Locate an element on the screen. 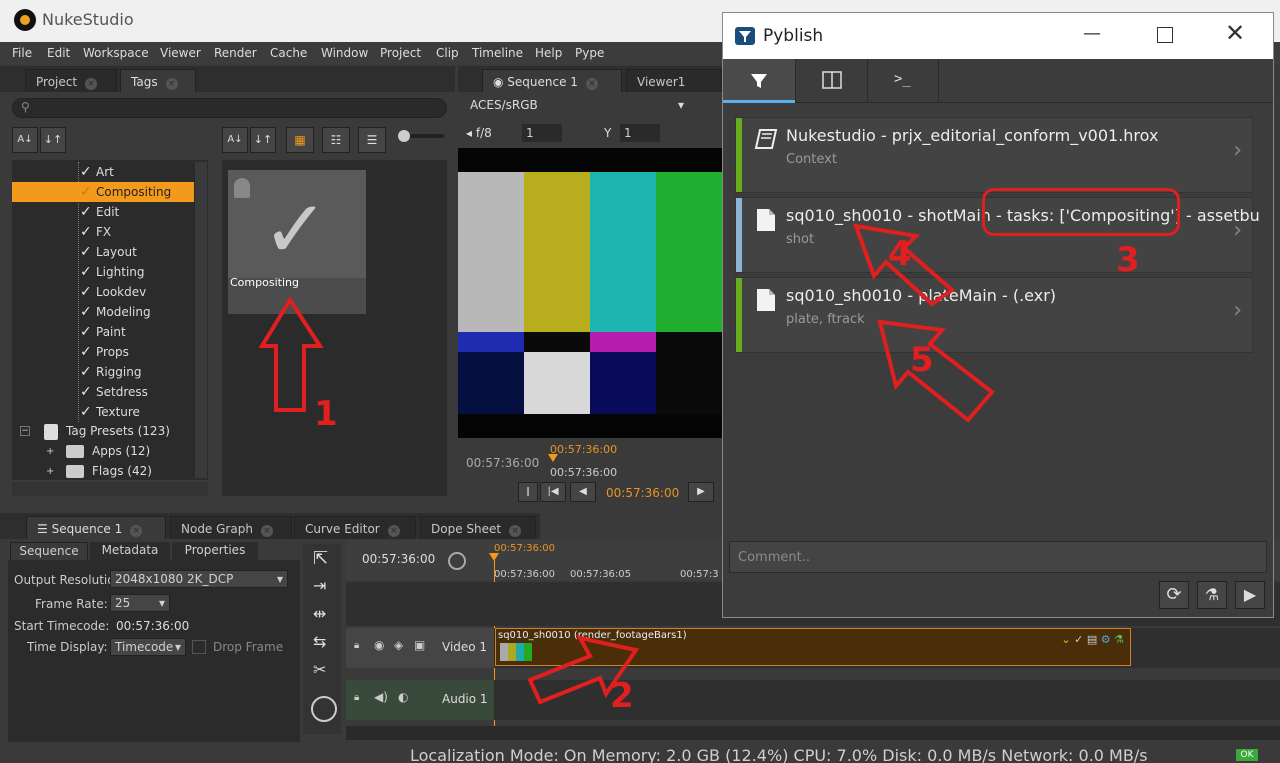 The image size is (1280, 763). annotation-number-3: 3 is located at coordinates (1128, 260).